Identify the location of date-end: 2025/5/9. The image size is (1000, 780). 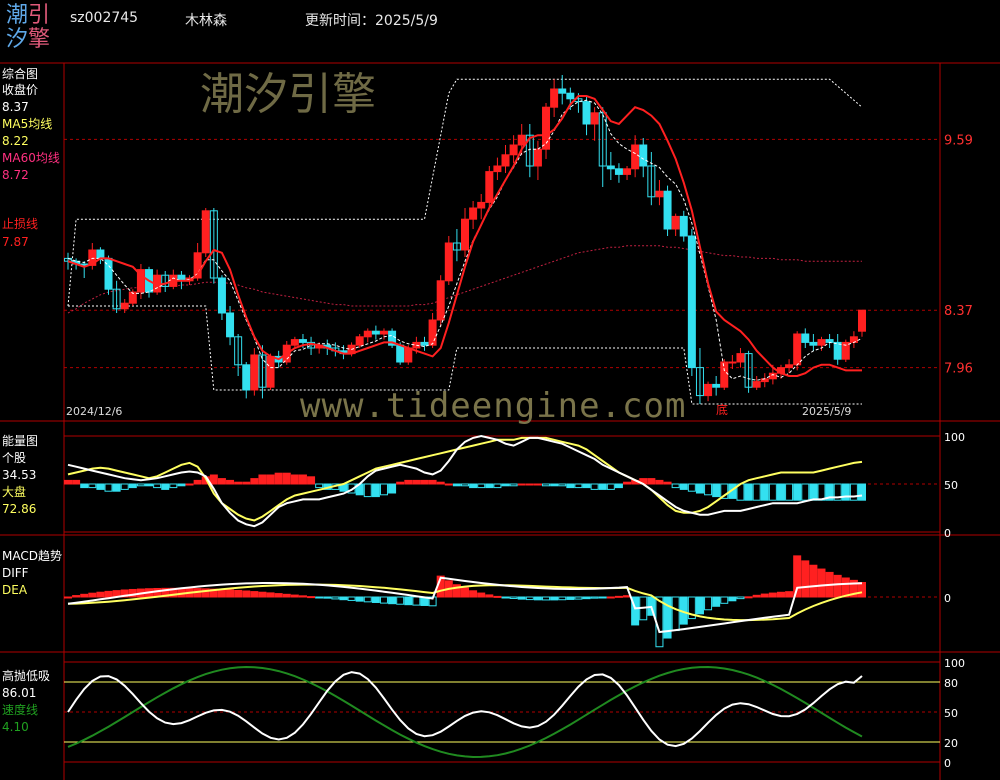
(827, 411).